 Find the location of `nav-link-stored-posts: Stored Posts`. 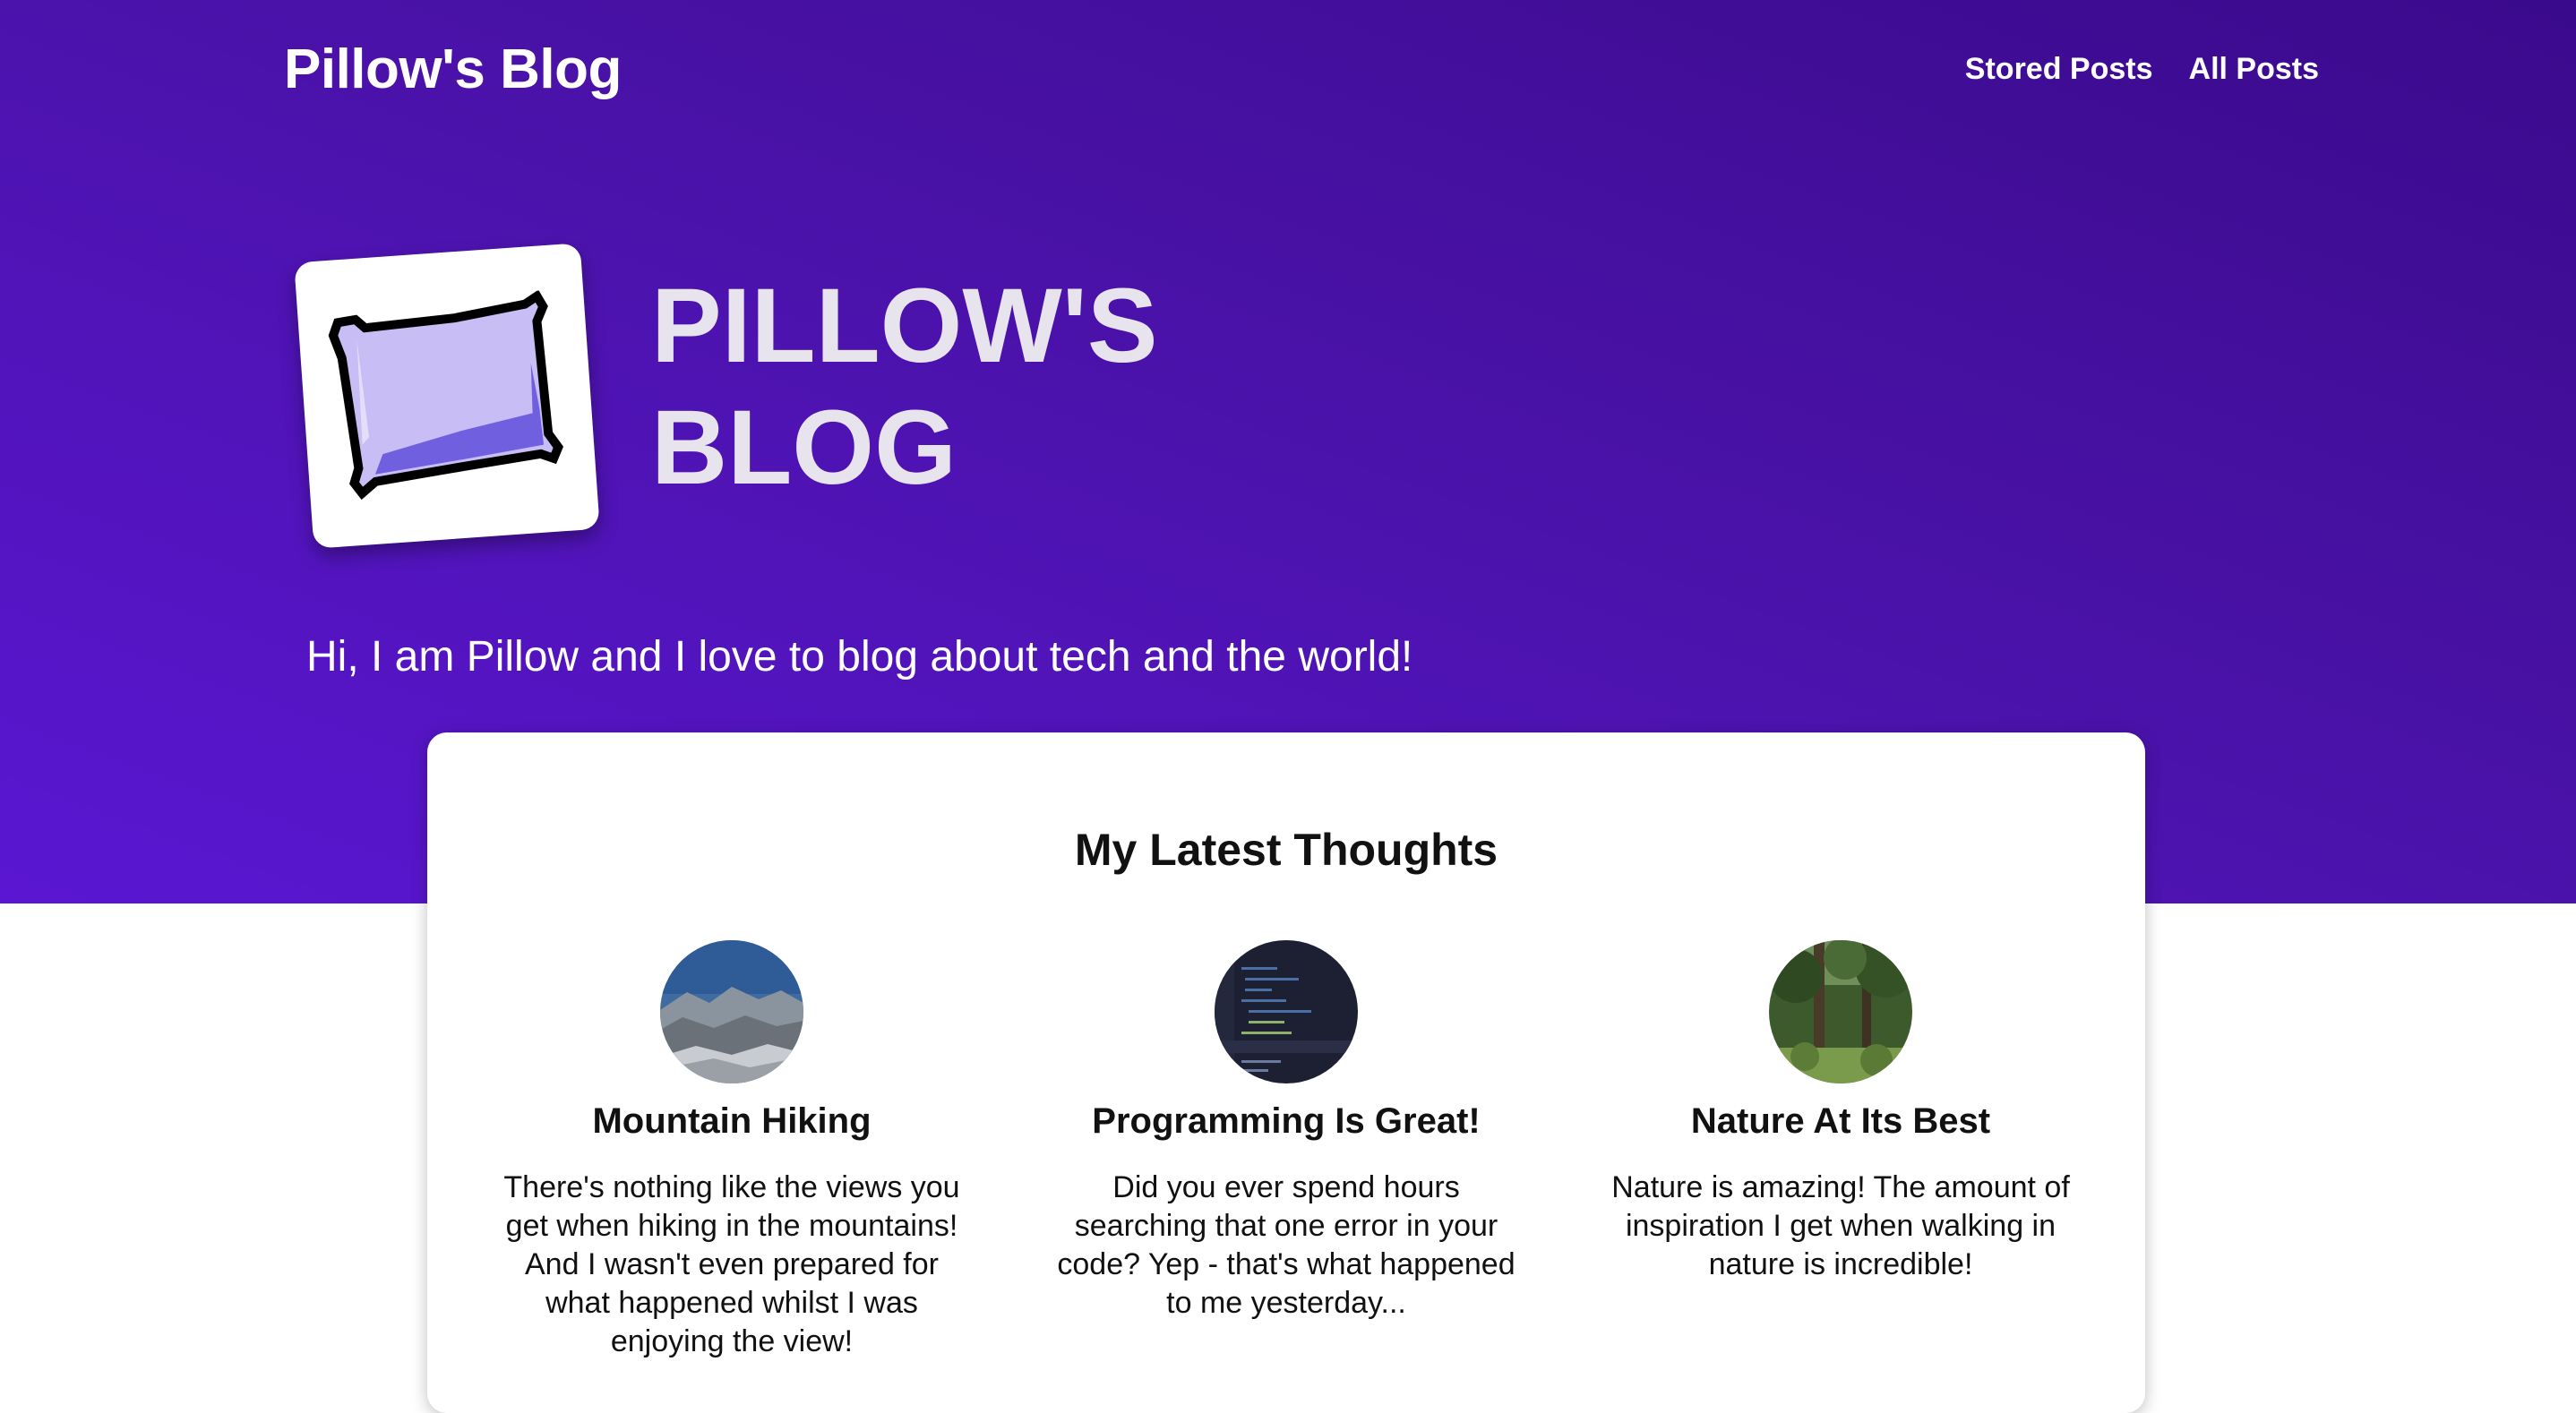

nav-link-stored-posts: Stored Posts is located at coordinates (2059, 69).